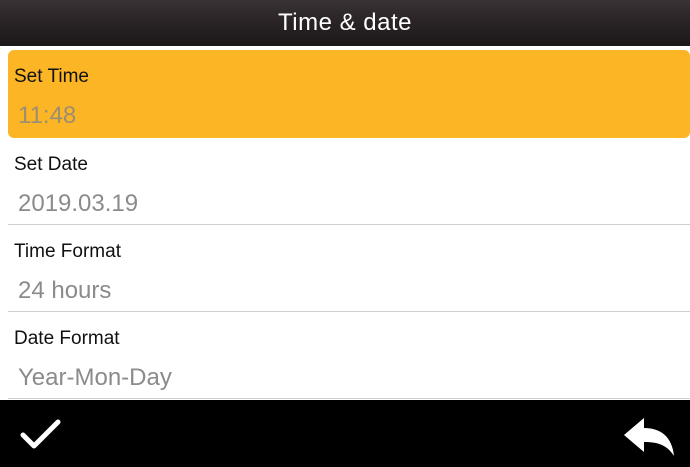 The width and height of the screenshot is (690, 467). I want to click on item-label: Set Time, so click(51, 76).